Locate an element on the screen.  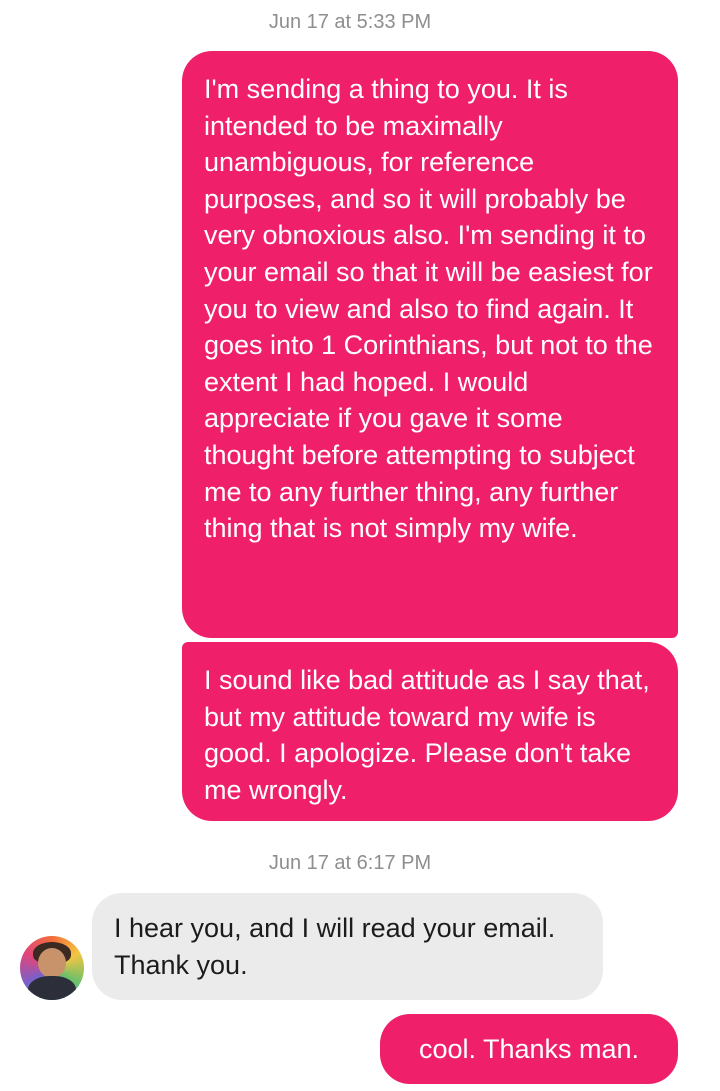
message-timestamp: Jun 17 at 6:17 PM is located at coordinates (350, 863).